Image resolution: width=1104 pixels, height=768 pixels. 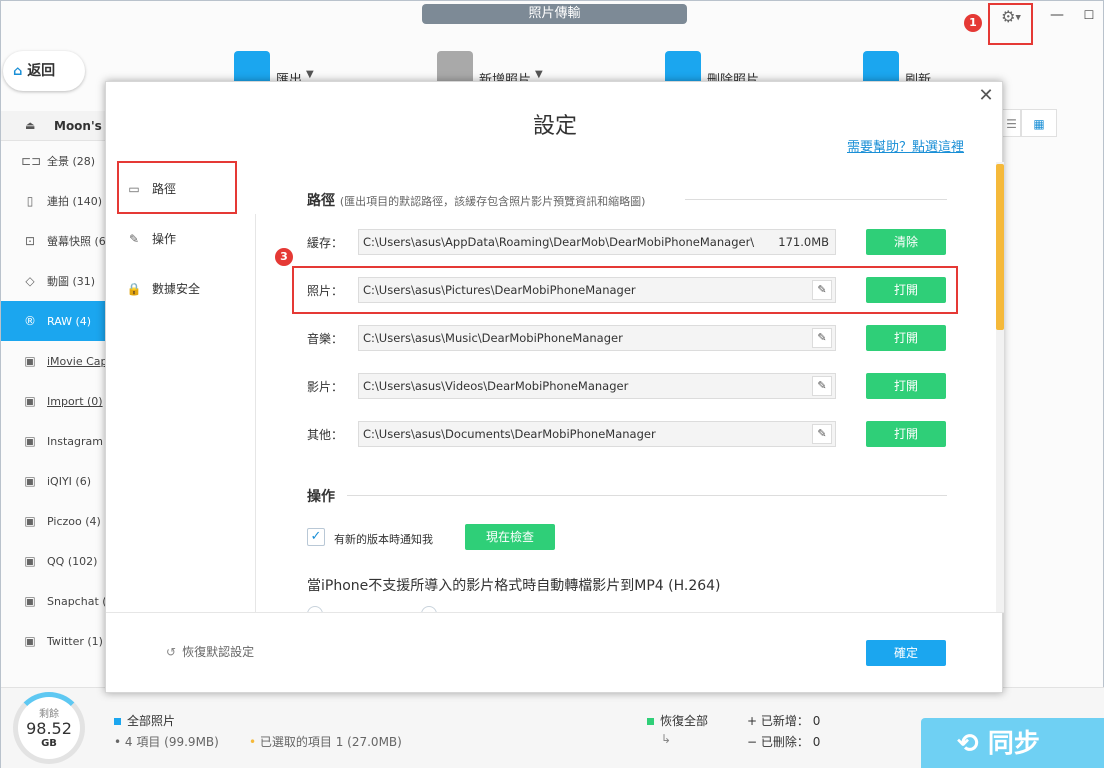 I want to click on eject-icon: ⏏, so click(x=30, y=125).